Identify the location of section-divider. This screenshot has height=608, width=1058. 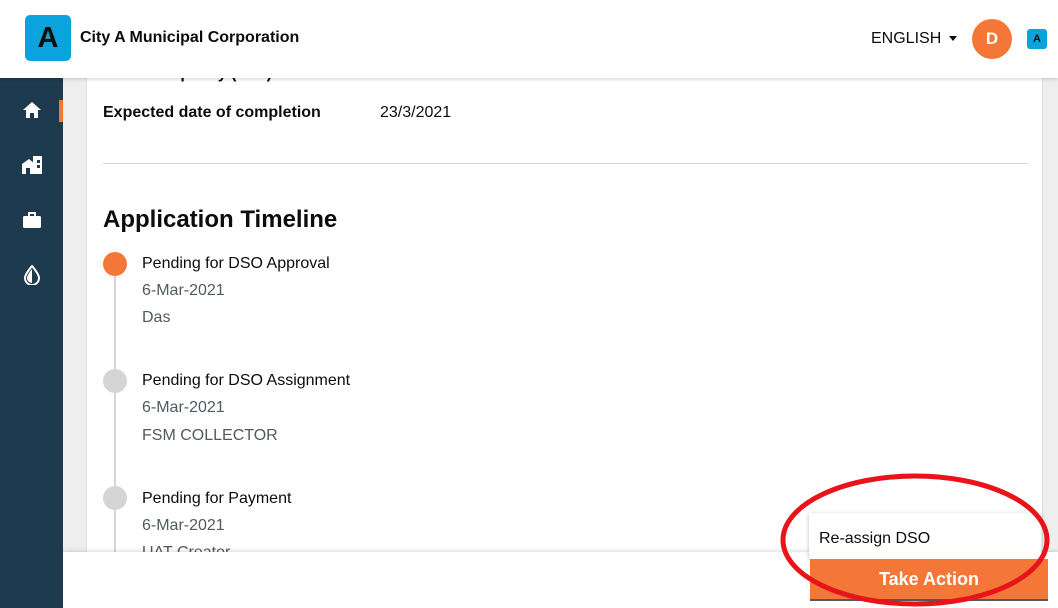
(565, 163).